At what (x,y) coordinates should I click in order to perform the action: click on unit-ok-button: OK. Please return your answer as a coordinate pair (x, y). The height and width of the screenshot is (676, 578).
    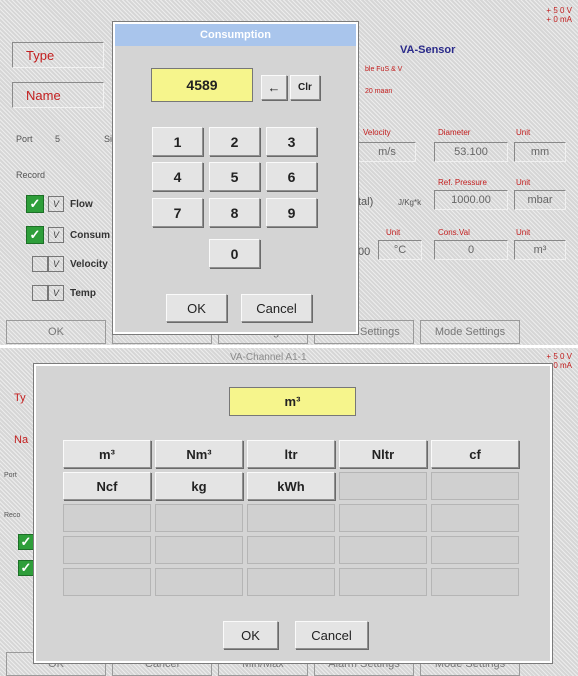
    Looking at the image, I should click on (250, 635).